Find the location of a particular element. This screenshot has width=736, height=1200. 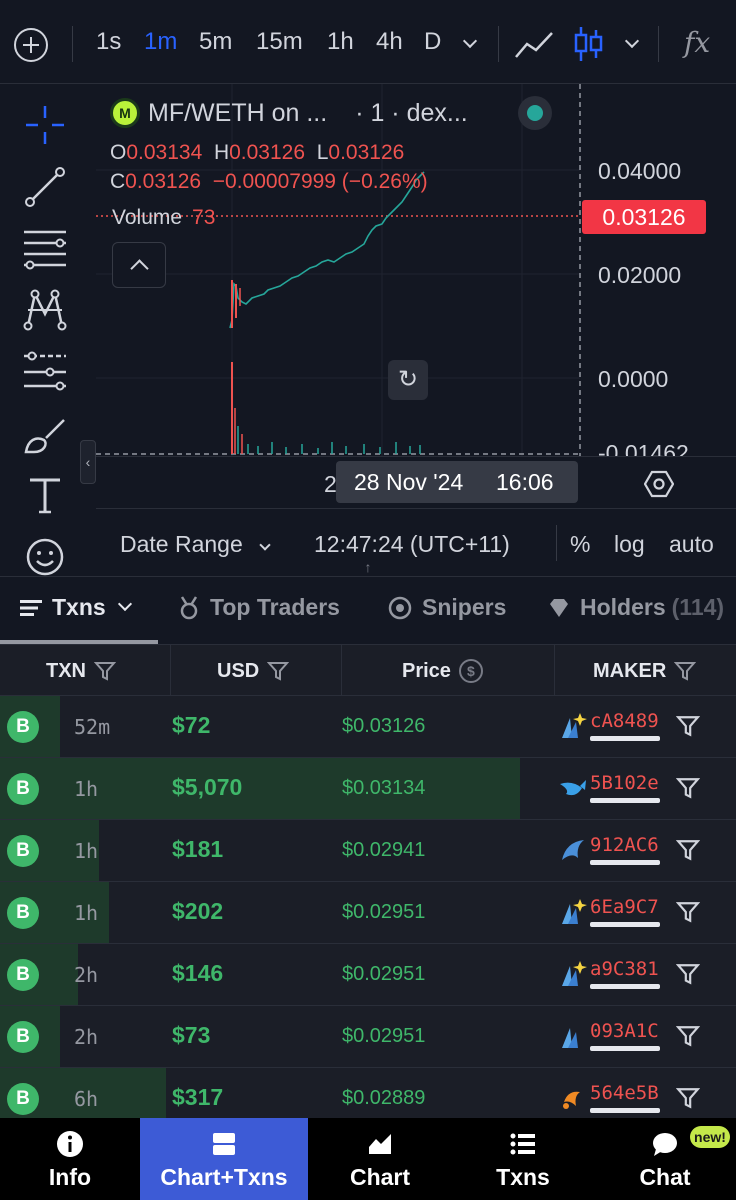

txn-price: $0.03134 is located at coordinates (384, 788).